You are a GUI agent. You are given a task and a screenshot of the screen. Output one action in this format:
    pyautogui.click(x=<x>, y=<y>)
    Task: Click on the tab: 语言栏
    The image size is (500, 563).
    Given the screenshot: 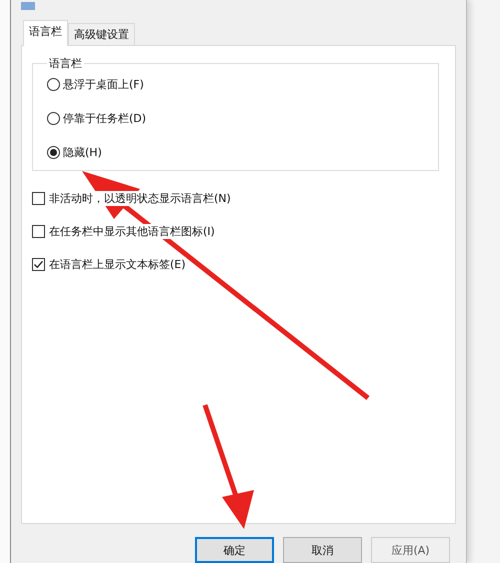 What is the action you would take?
    pyautogui.click(x=45, y=33)
    